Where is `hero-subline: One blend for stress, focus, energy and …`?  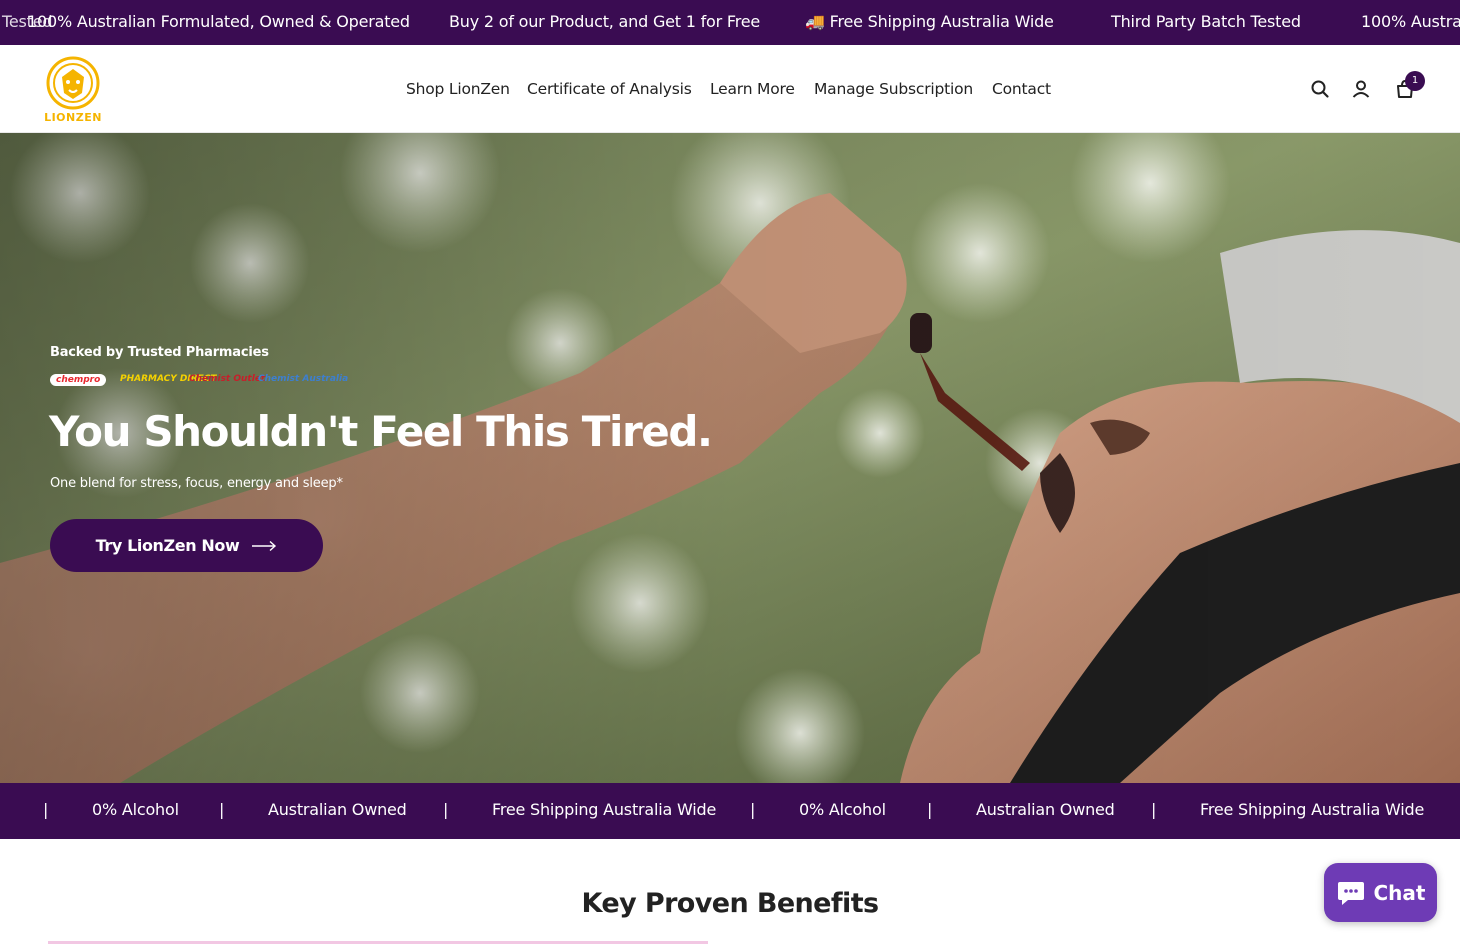
hero-subline: One blend for stress, focus, energy and … is located at coordinates (196, 483).